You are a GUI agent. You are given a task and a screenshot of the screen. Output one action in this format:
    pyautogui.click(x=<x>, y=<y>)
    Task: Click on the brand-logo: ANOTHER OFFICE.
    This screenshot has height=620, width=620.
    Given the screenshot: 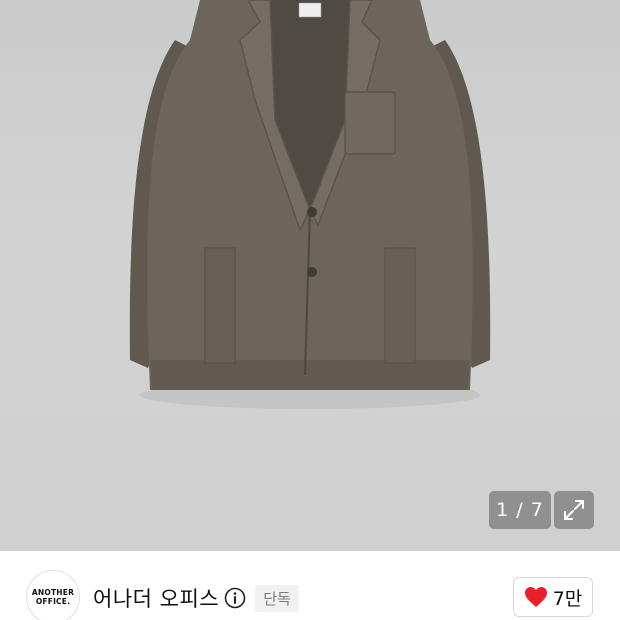 What is the action you would take?
    pyautogui.click(x=53, y=595)
    